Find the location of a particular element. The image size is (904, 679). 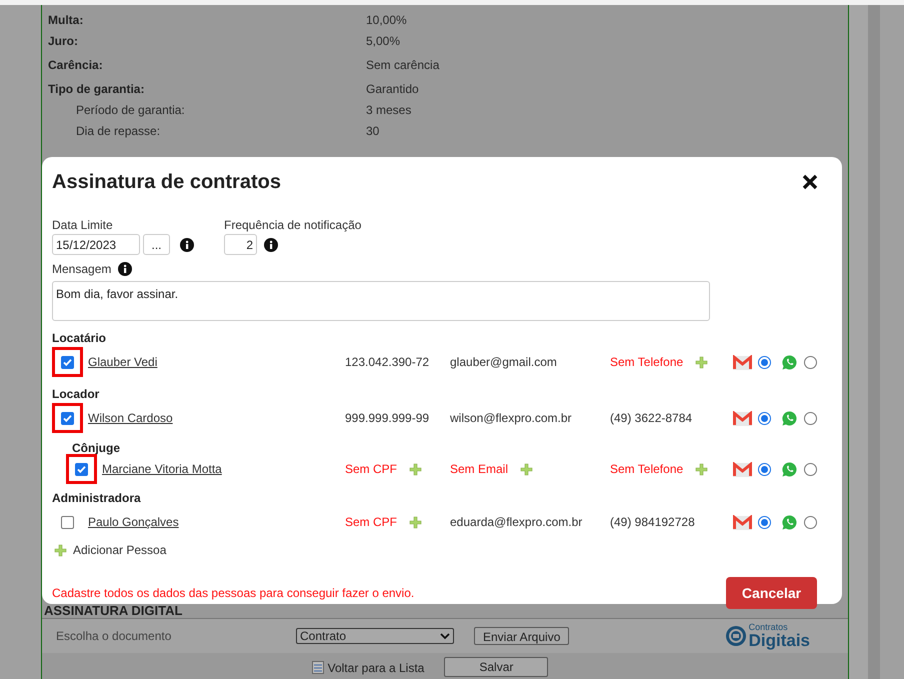

modal-title: Assinatura de contratos is located at coordinates (166, 182).